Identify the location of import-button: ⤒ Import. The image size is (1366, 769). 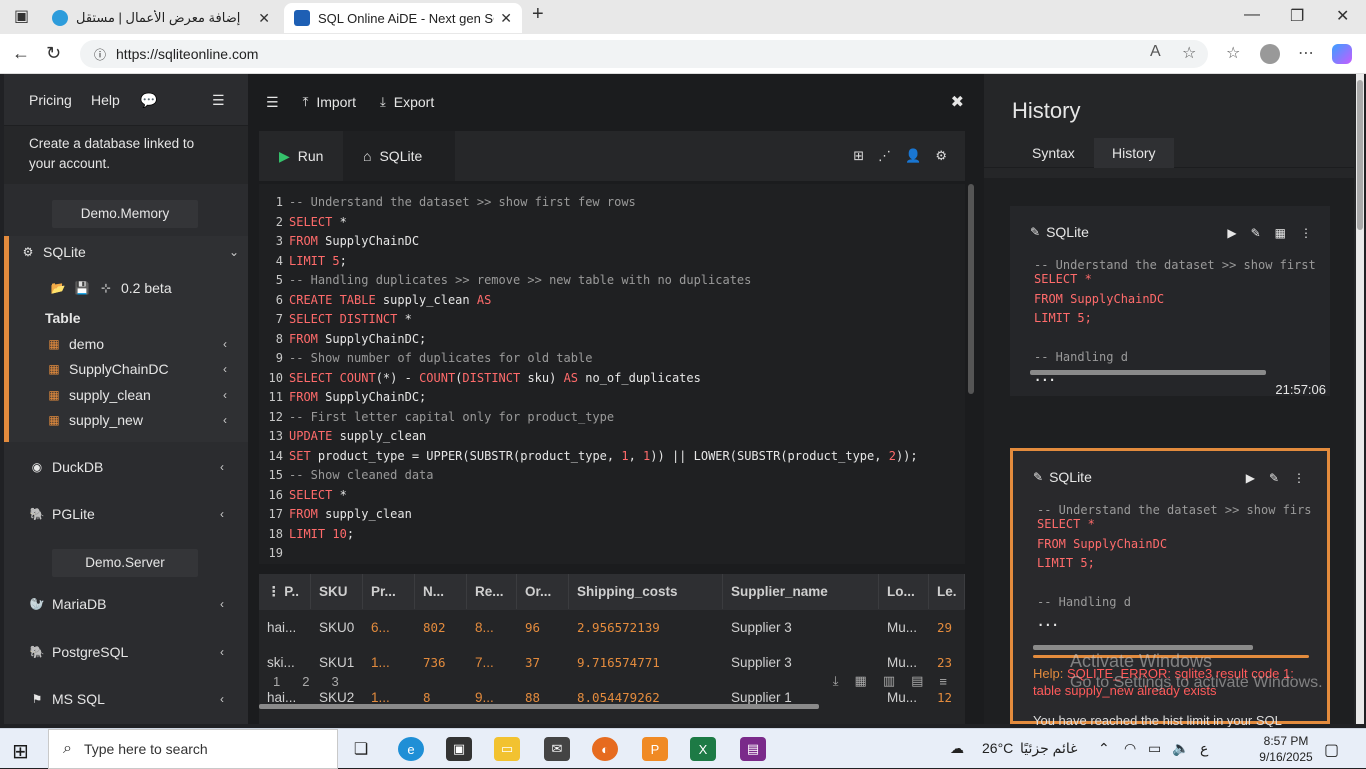
(329, 102).